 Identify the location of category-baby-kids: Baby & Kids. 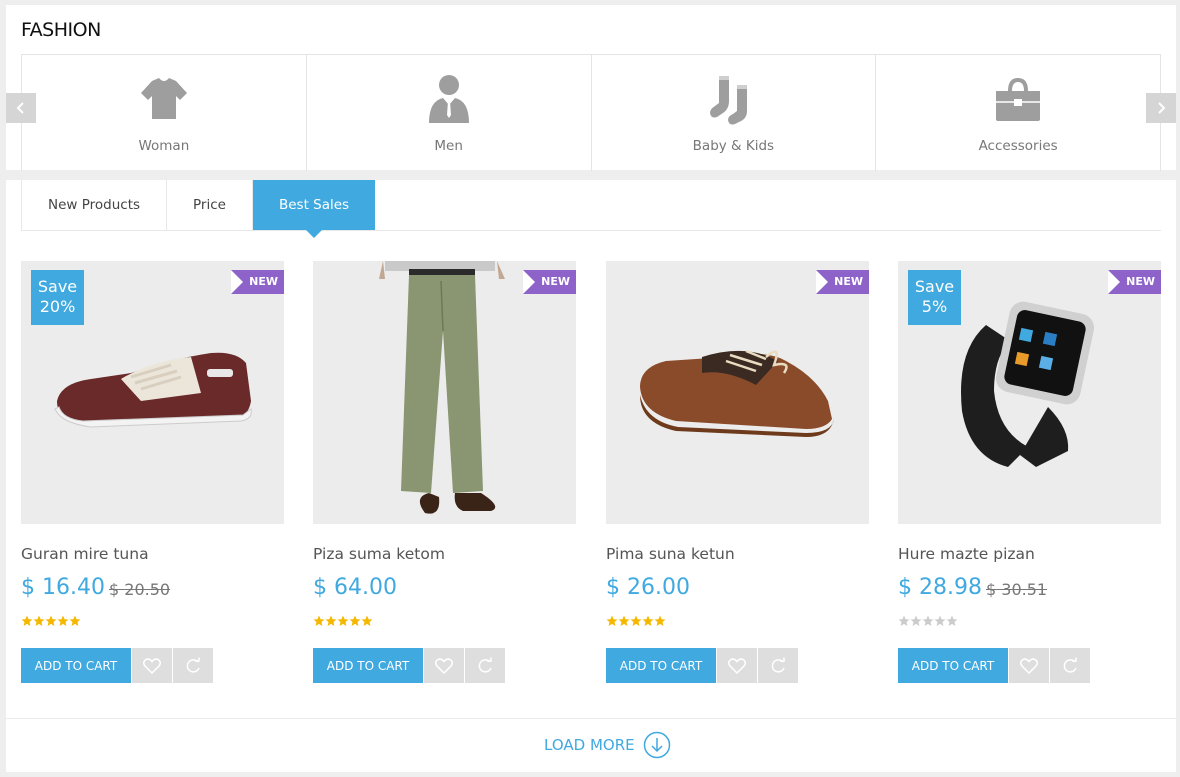
(734, 113).